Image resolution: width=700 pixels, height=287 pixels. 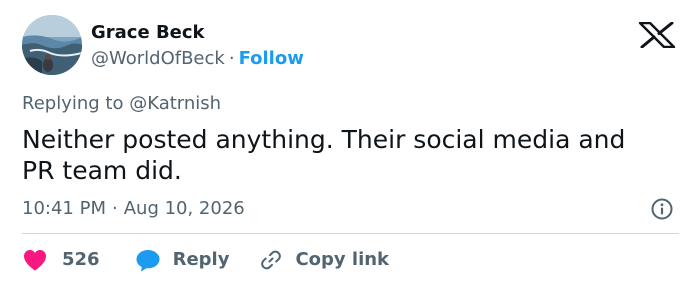 What do you see at coordinates (201, 259) in the screenshot?
I see `reply-label: Reply` at bounding box center [201, 259].